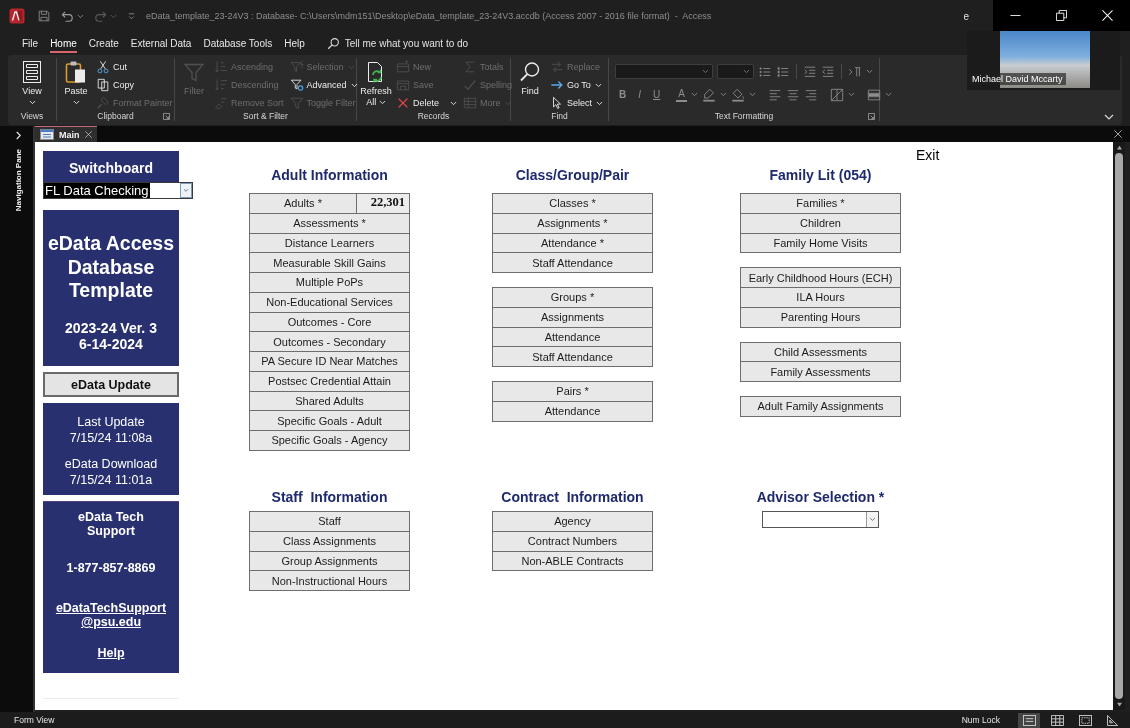 Image resolution: width=1130 pixels, height=728 pixels. Describe the element at coordinates (836, 94) in the screenshot. I see `gridlines-icon` at that location.